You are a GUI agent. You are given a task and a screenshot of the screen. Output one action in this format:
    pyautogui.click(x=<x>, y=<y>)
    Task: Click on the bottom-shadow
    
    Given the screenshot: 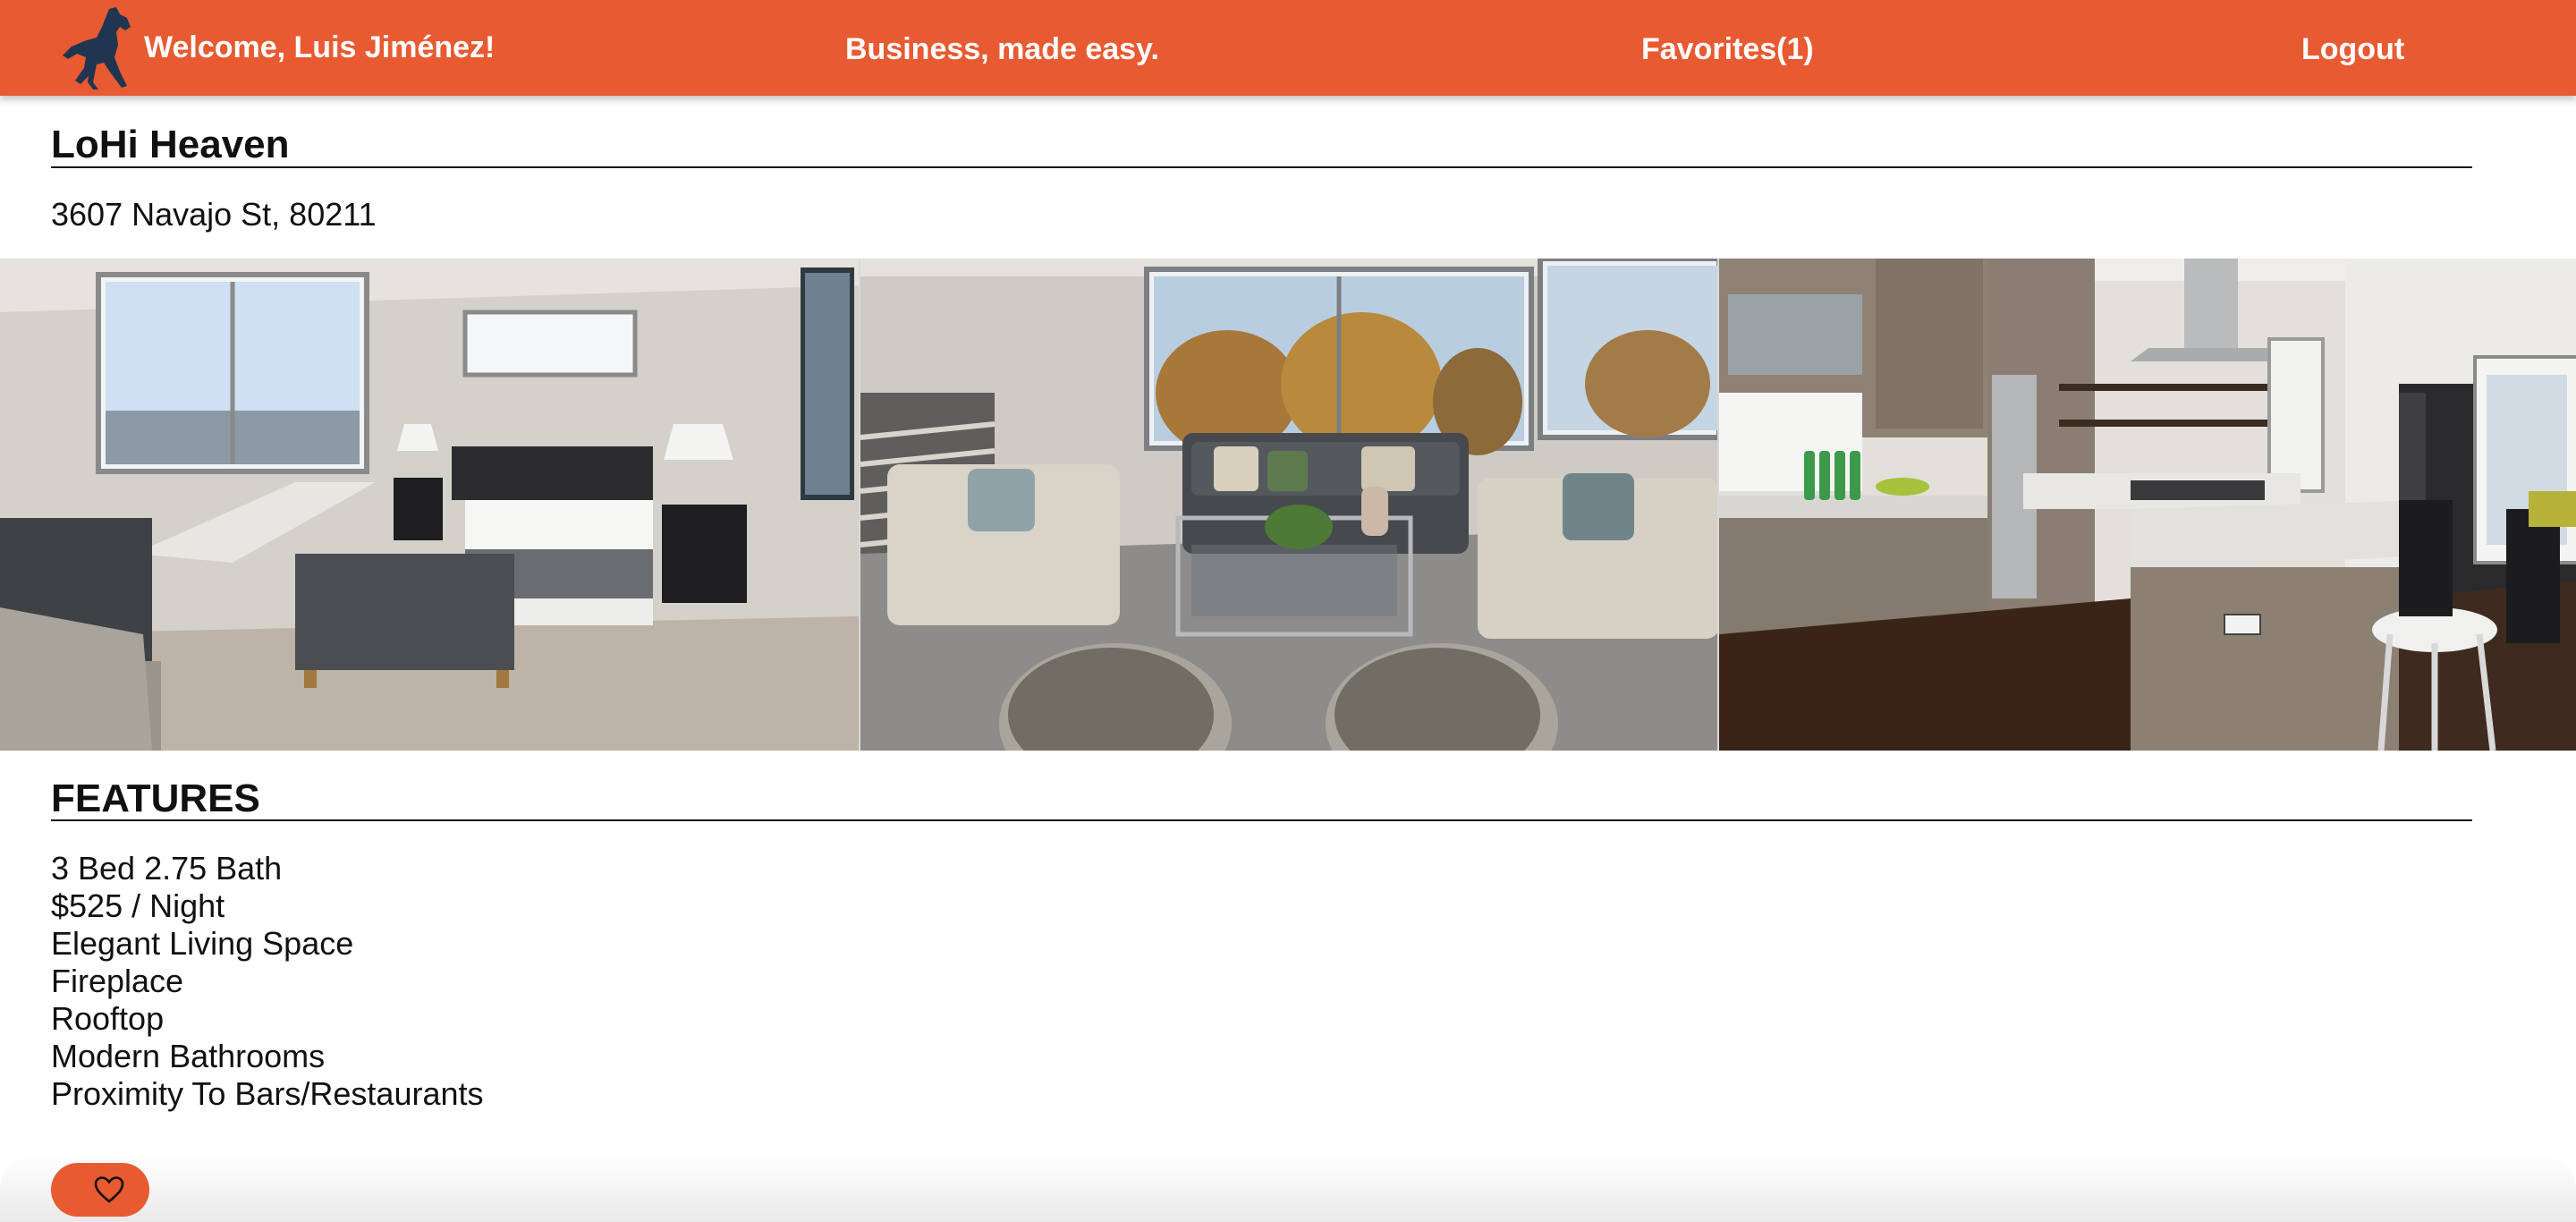 What is the action you would take?
    pyautogui.click(x=1288, y=1188)
    